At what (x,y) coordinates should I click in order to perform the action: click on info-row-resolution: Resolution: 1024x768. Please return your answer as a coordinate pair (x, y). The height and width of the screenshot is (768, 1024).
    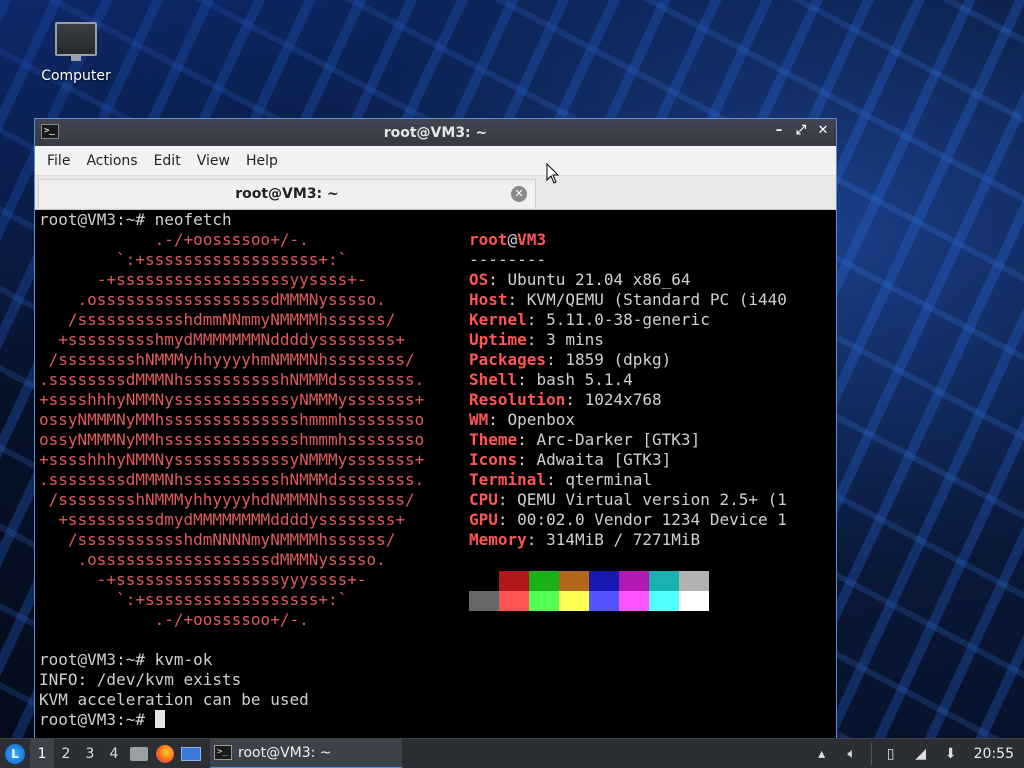
    Looking at the image, I should click on (565, 399).